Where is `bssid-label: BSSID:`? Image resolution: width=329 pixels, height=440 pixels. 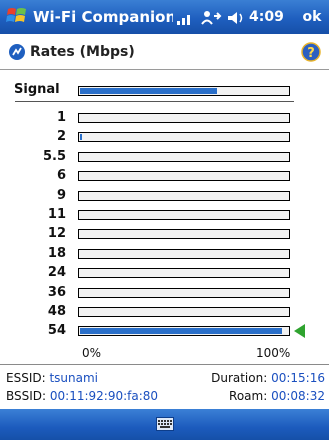
bssid-label: BSSID: is located at coordinates (26, 396).